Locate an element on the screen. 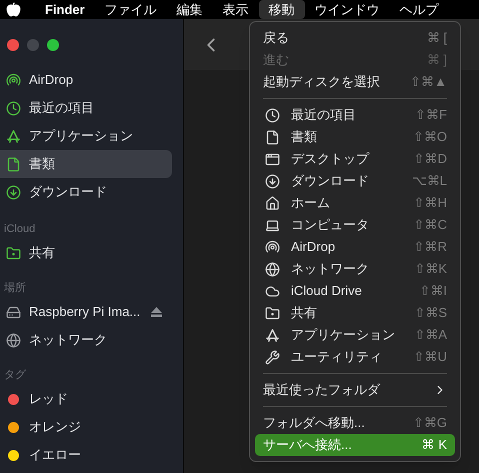 This screenshot has width=479, height=473. menu-bar-item: 編集 is located at coordinates (189, 9).